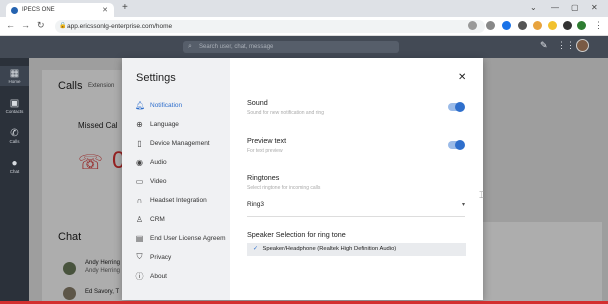 The image size is (608, 304). Describe the element at coordinates (38, 10) in the screenshot. I see `tab-title: IPECS ONE` at that location.